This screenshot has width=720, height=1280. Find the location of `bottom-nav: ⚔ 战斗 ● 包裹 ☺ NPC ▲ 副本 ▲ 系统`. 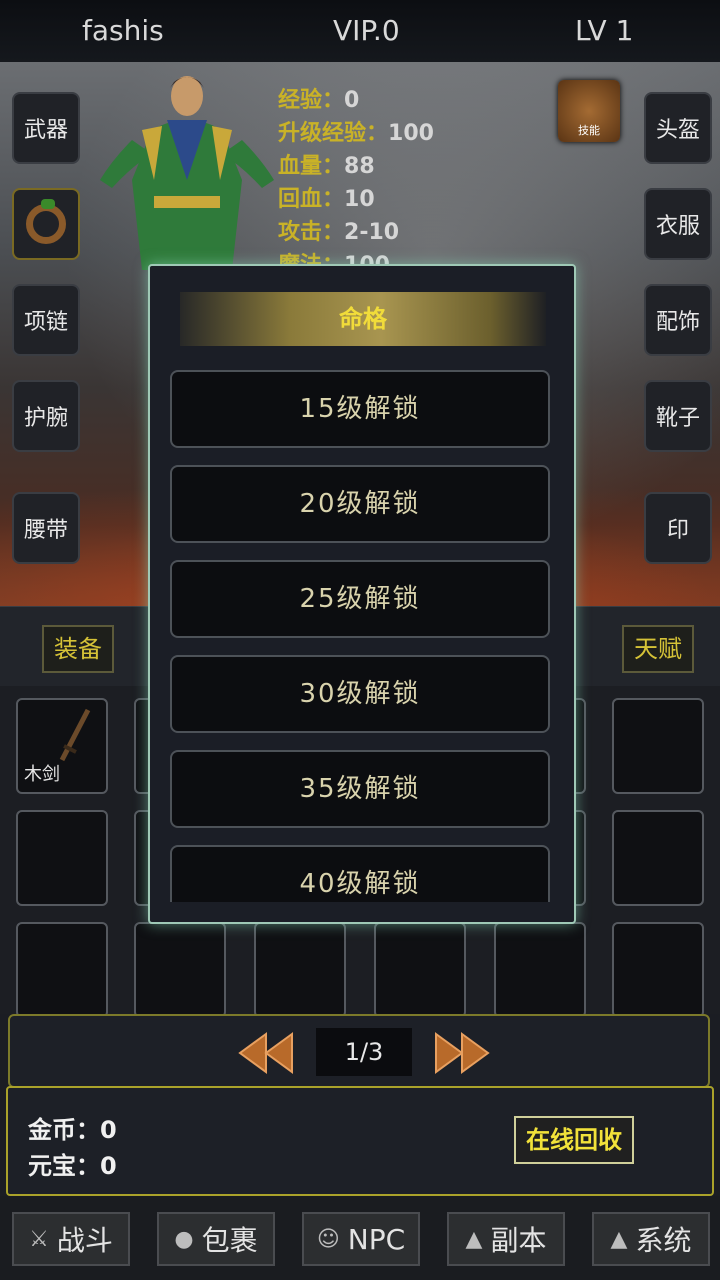

bottom-nav: ⚔ 战斗 ● 包裹 ☺ NPC ▲ 副本 ▲ 系统 is located at coordinates (360, 1238).